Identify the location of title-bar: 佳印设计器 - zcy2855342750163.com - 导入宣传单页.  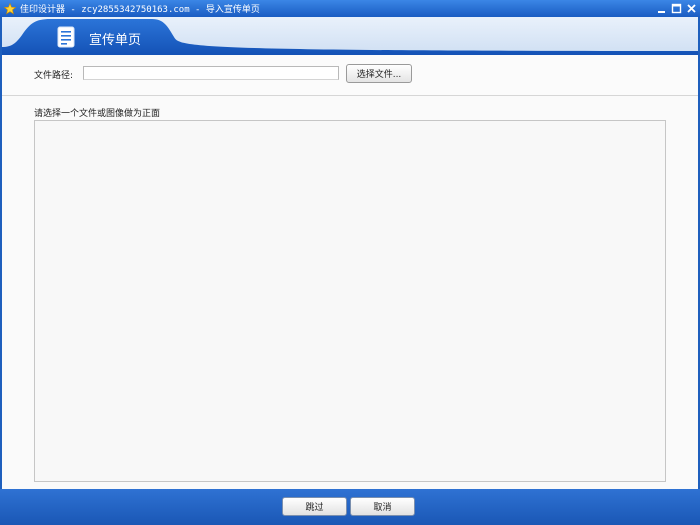
(350, 8).